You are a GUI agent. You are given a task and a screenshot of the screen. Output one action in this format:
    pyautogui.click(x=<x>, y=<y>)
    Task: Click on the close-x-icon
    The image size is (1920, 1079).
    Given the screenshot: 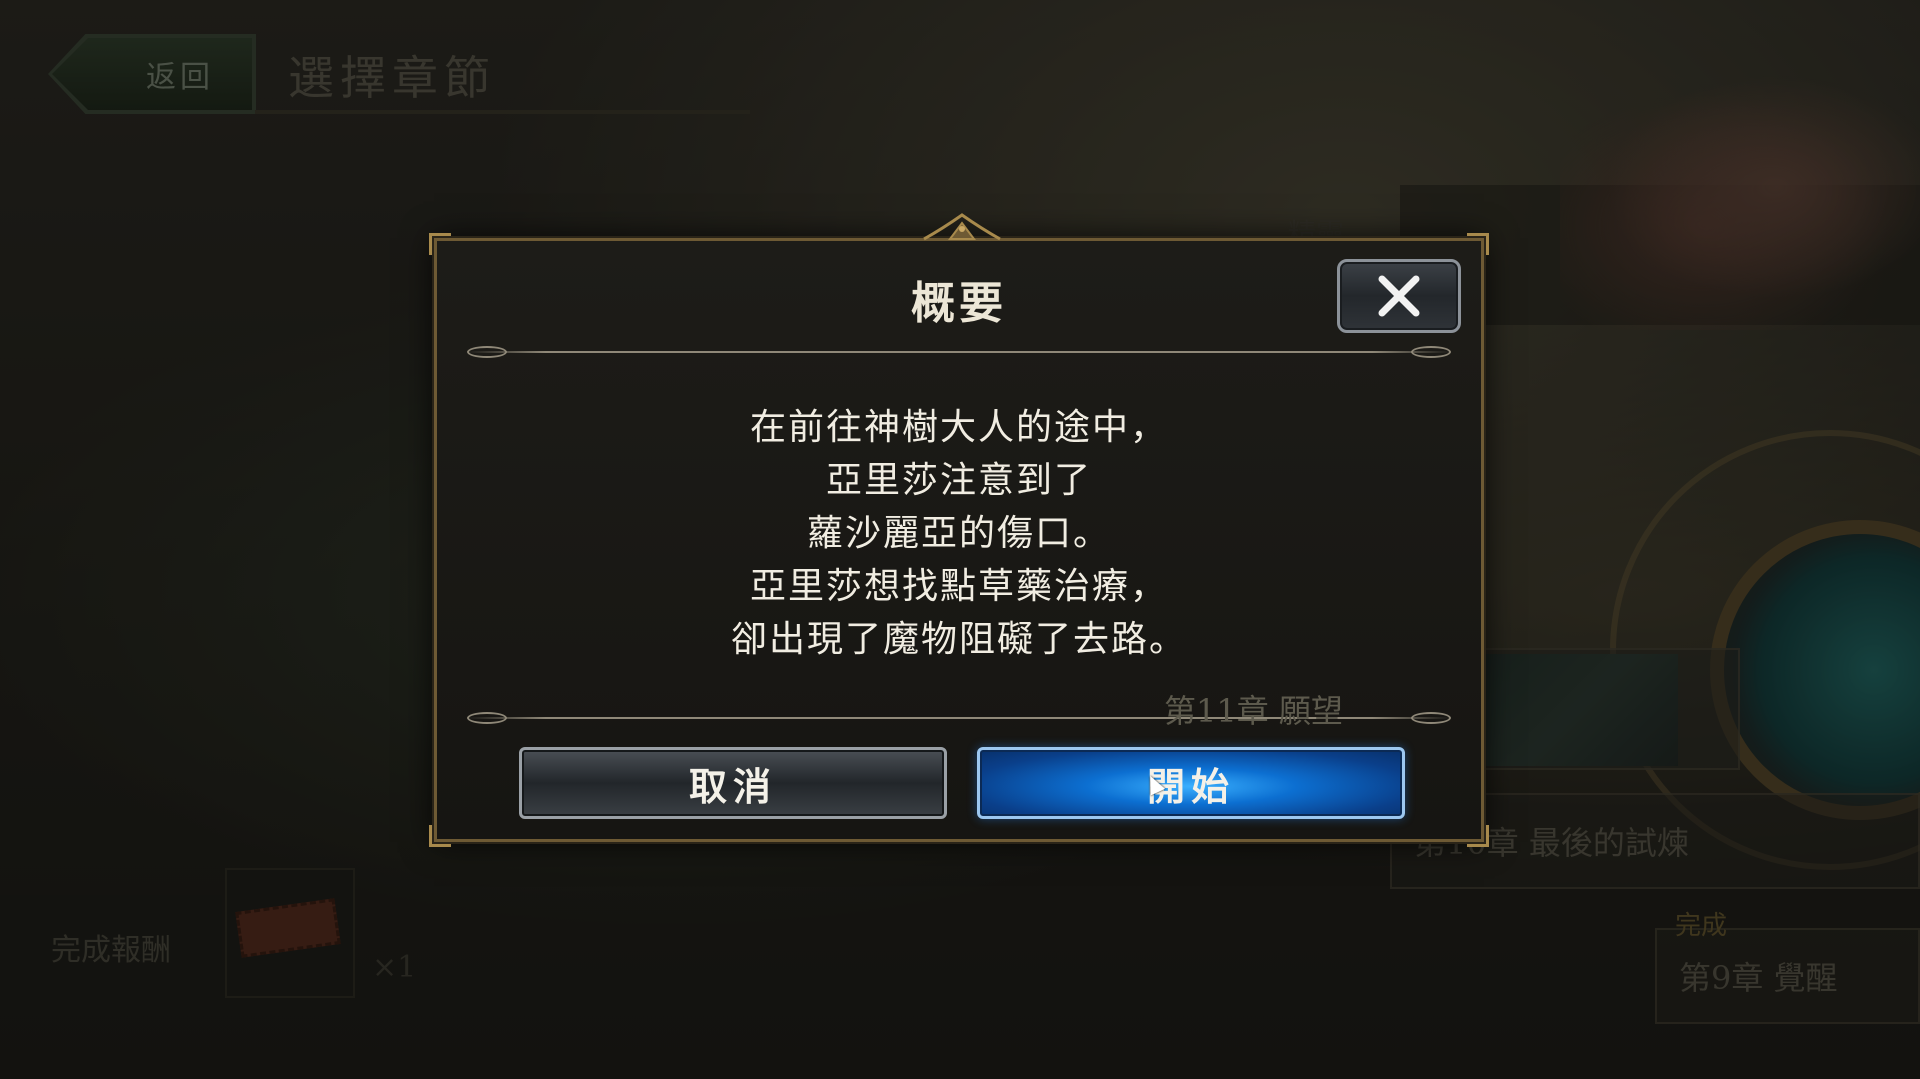 What is the action you would take?
    pyautogui.click(x=1399, y=296)
    